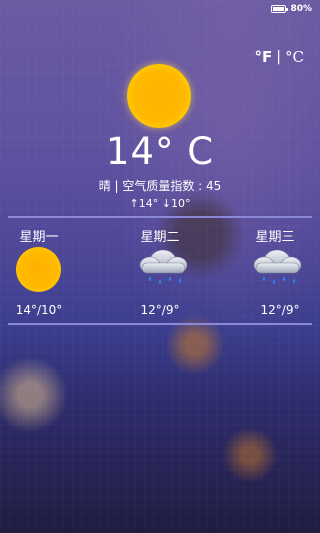  Describe the element at coordinates (160, 324) in the screenshot. I see `divider-bottom` at that location.